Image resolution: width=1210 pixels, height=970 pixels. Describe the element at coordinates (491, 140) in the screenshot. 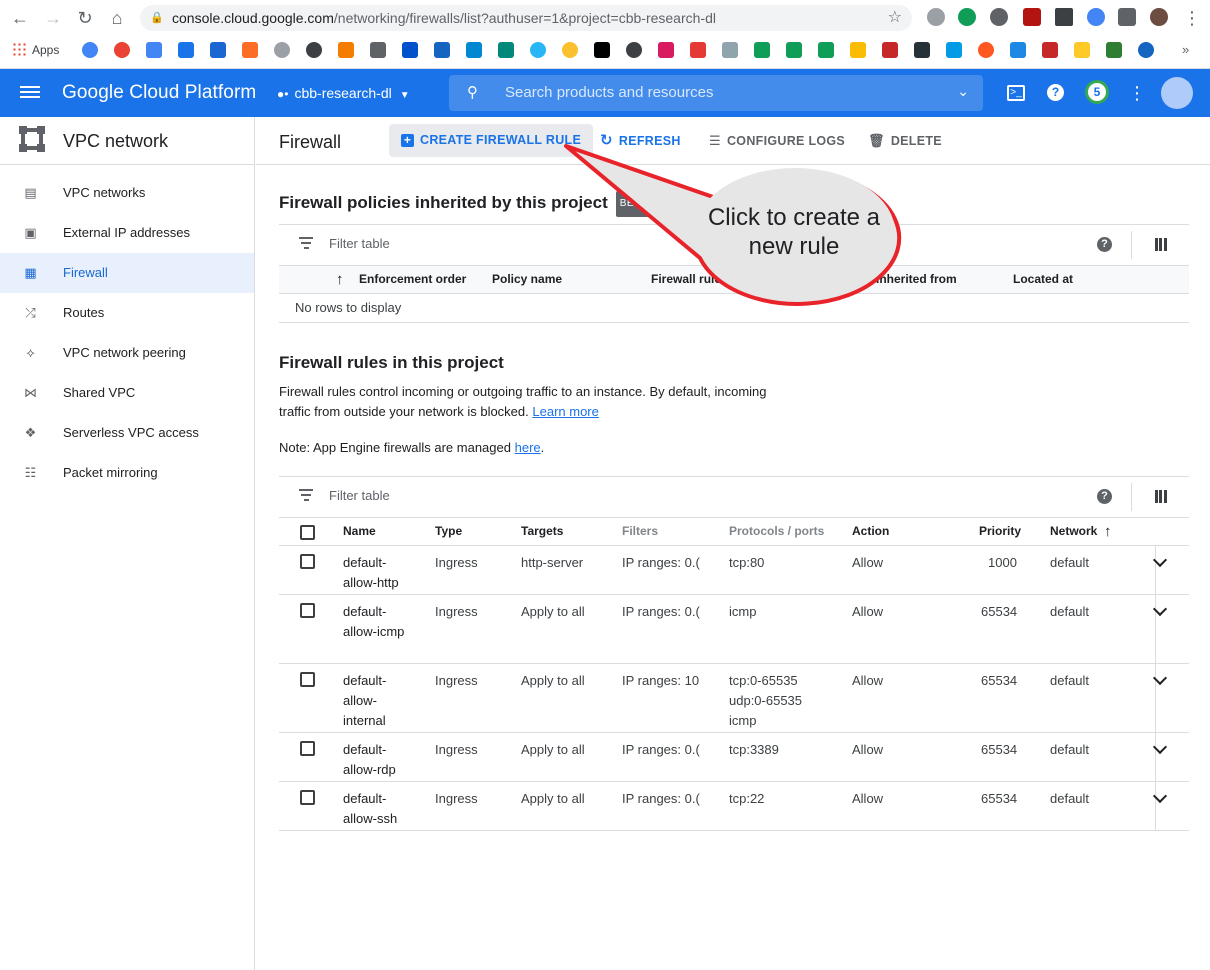

I see `create-firewall-rule-button: + CREATE FIREWALL RULE` at that location.